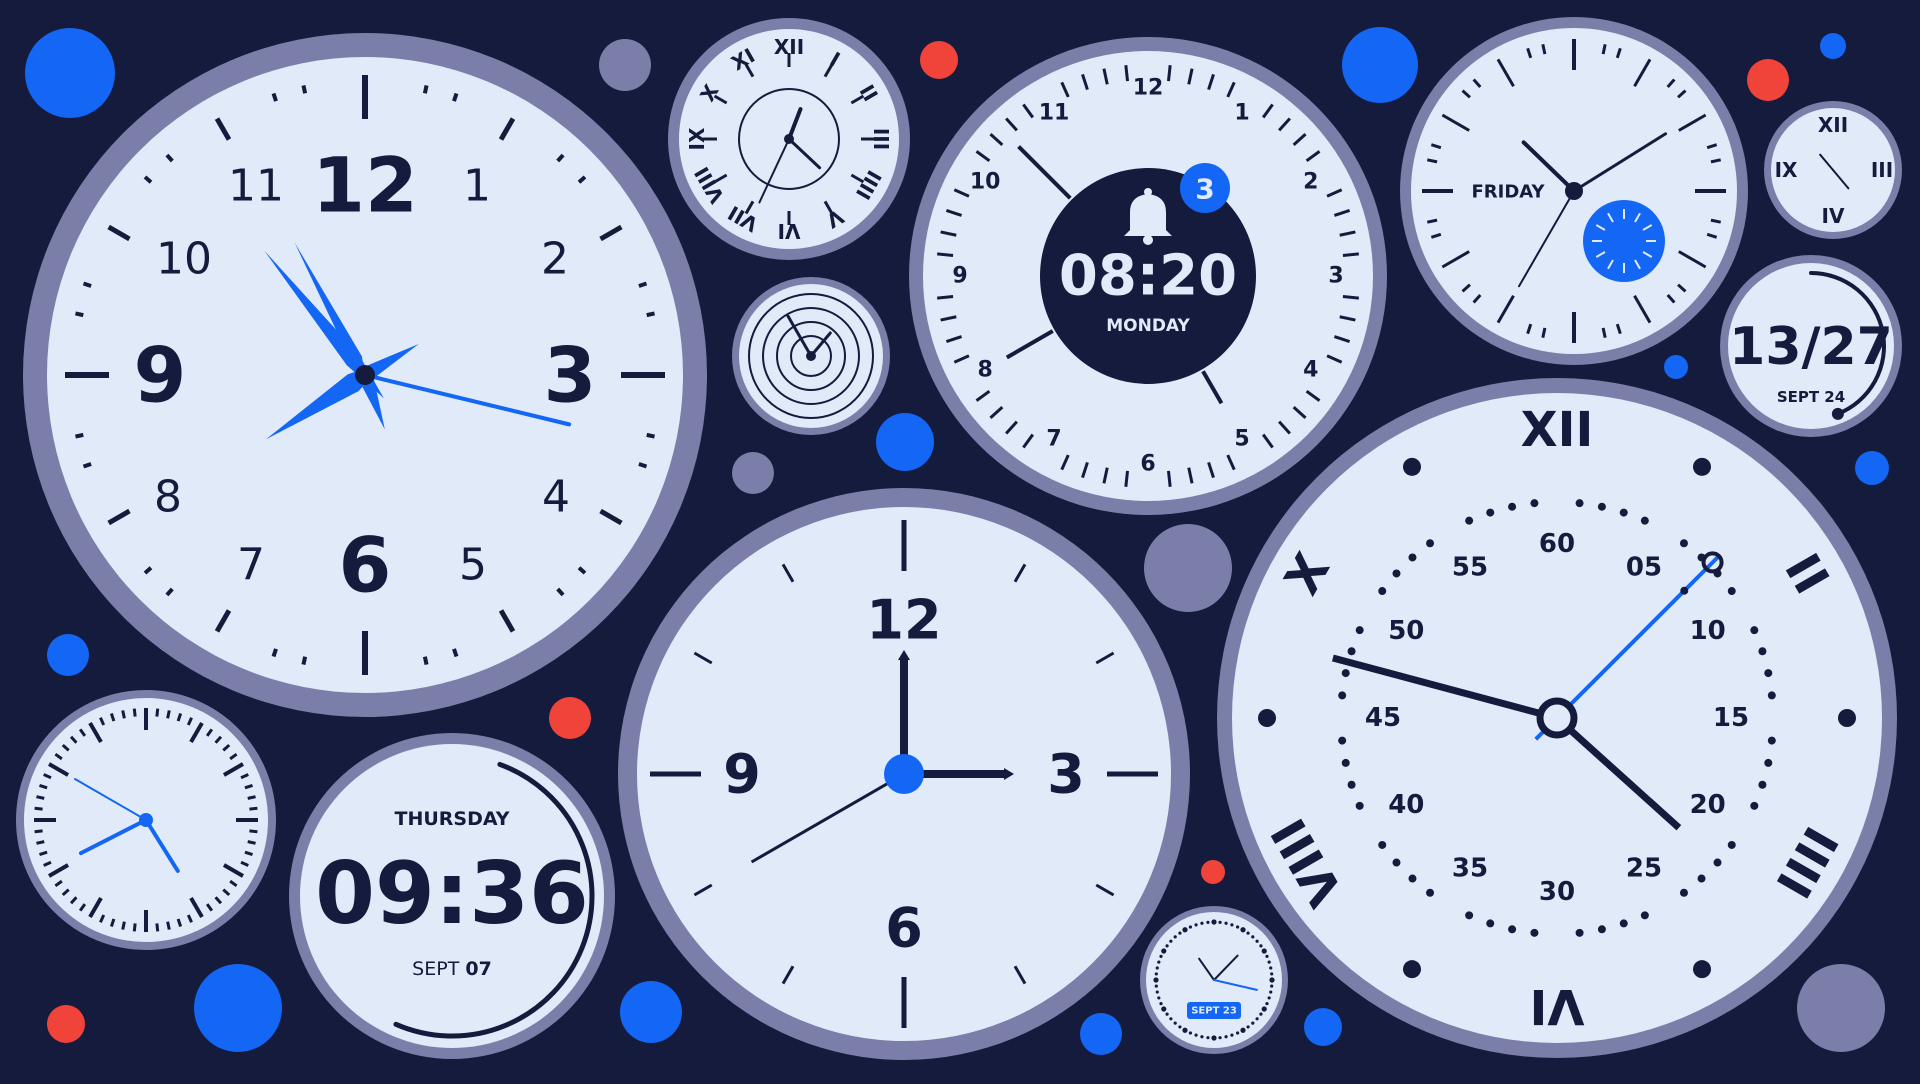 The width and height of the screenshot is (1920, 1084). Describe the element at coordinates (789, 139) in the screenshot. I see `roman-numeral-clock: XIIIIIIIIIIIIVVIVIIVIIIIXXXI` at that location.